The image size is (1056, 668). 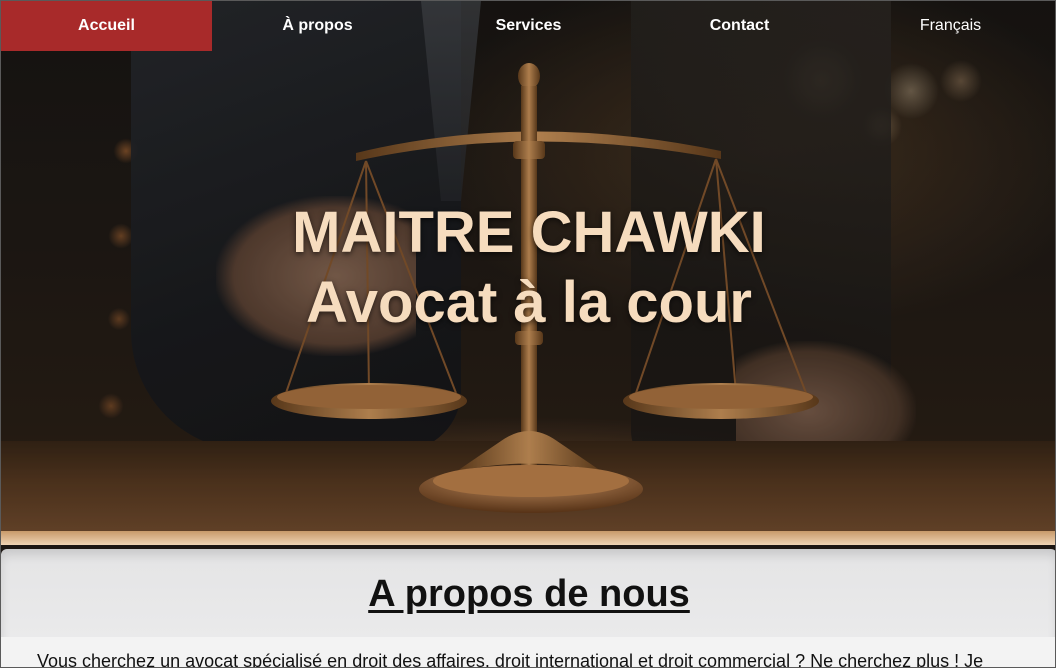 I want to click on nav-item-accueil: Accueil, so click(x=106, y=26).